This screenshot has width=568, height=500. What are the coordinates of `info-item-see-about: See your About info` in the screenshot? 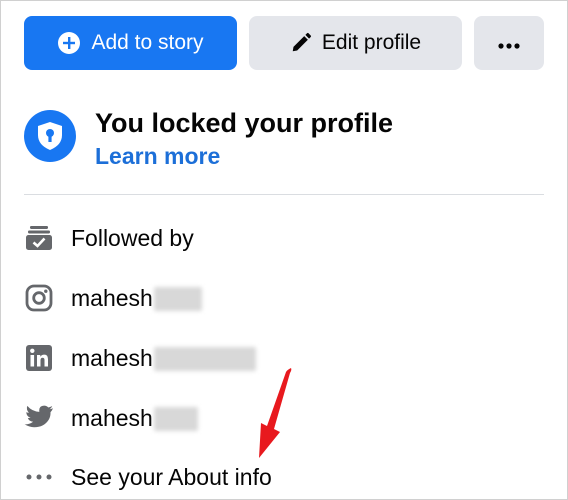 It's located at (284, 477).